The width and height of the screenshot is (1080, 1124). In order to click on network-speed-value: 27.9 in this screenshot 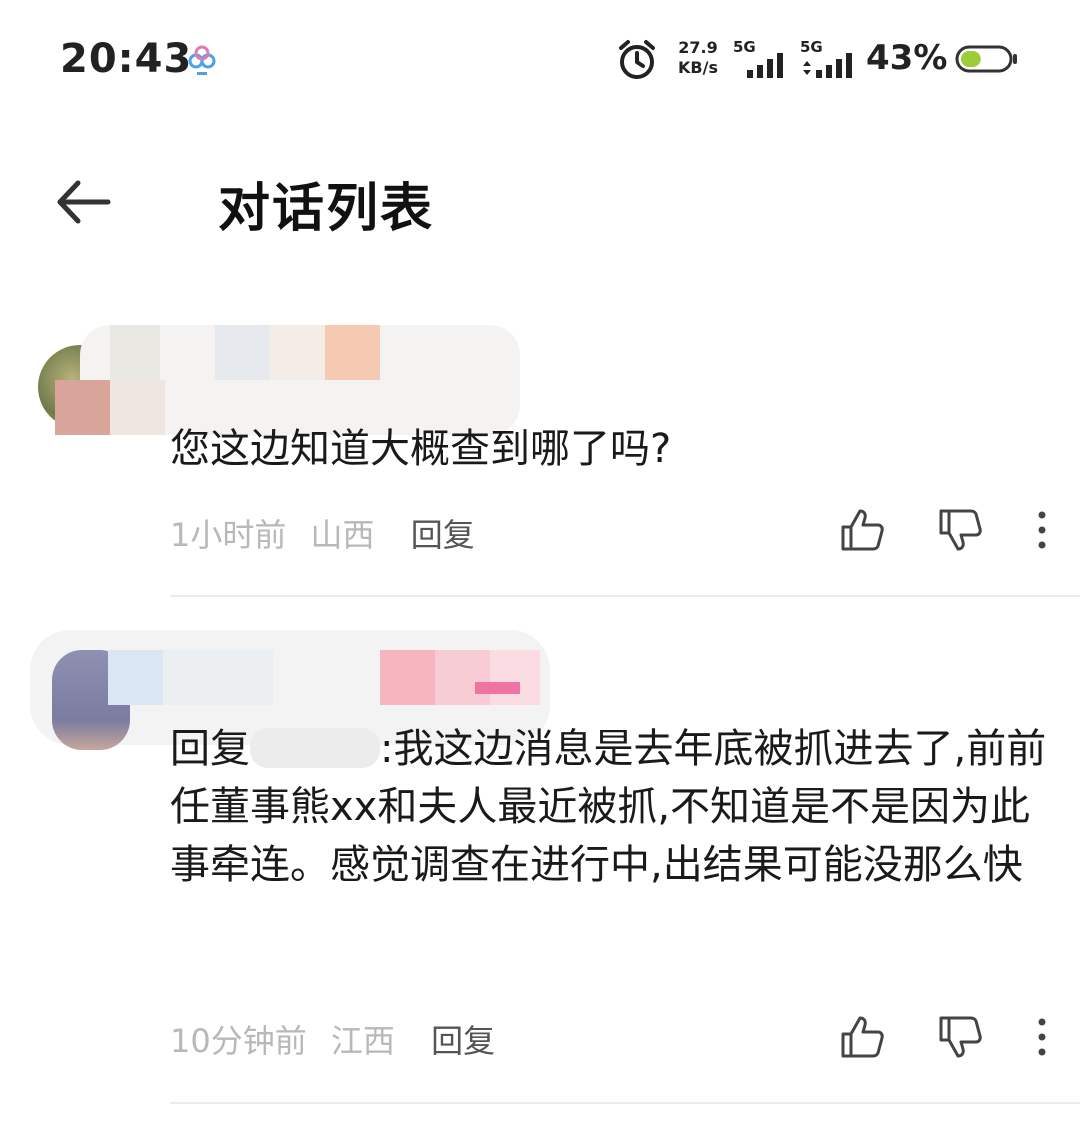, I will do `click(698, 47)`.